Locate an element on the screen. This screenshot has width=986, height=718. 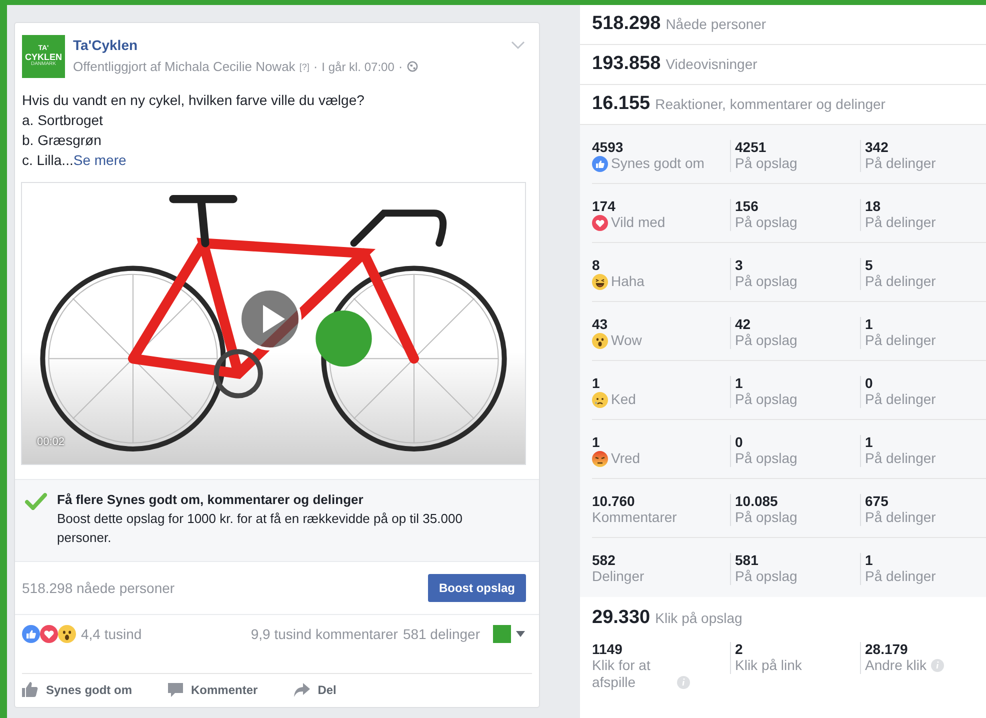
laughing-face-icon is located at coordinates (600, 282).